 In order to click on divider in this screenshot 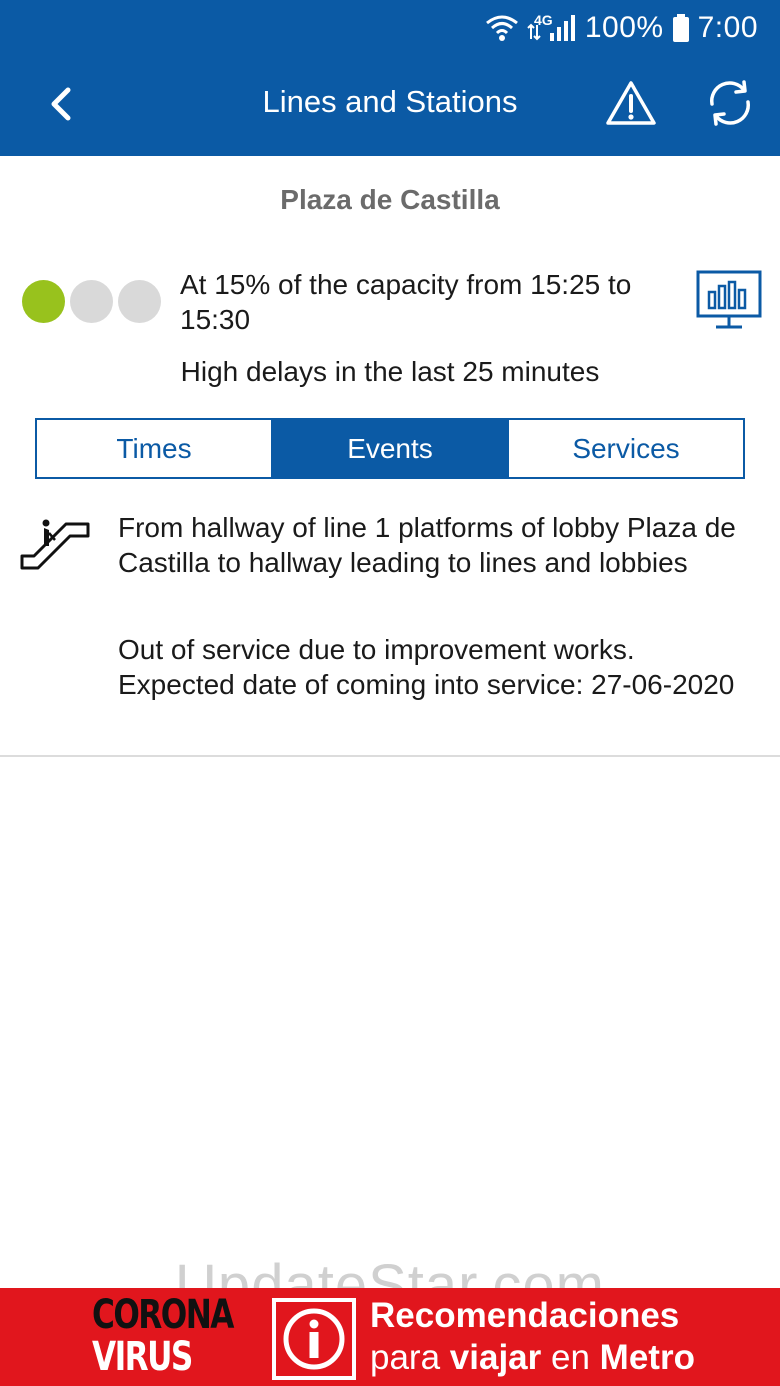, I will do `click(390, 756)`.